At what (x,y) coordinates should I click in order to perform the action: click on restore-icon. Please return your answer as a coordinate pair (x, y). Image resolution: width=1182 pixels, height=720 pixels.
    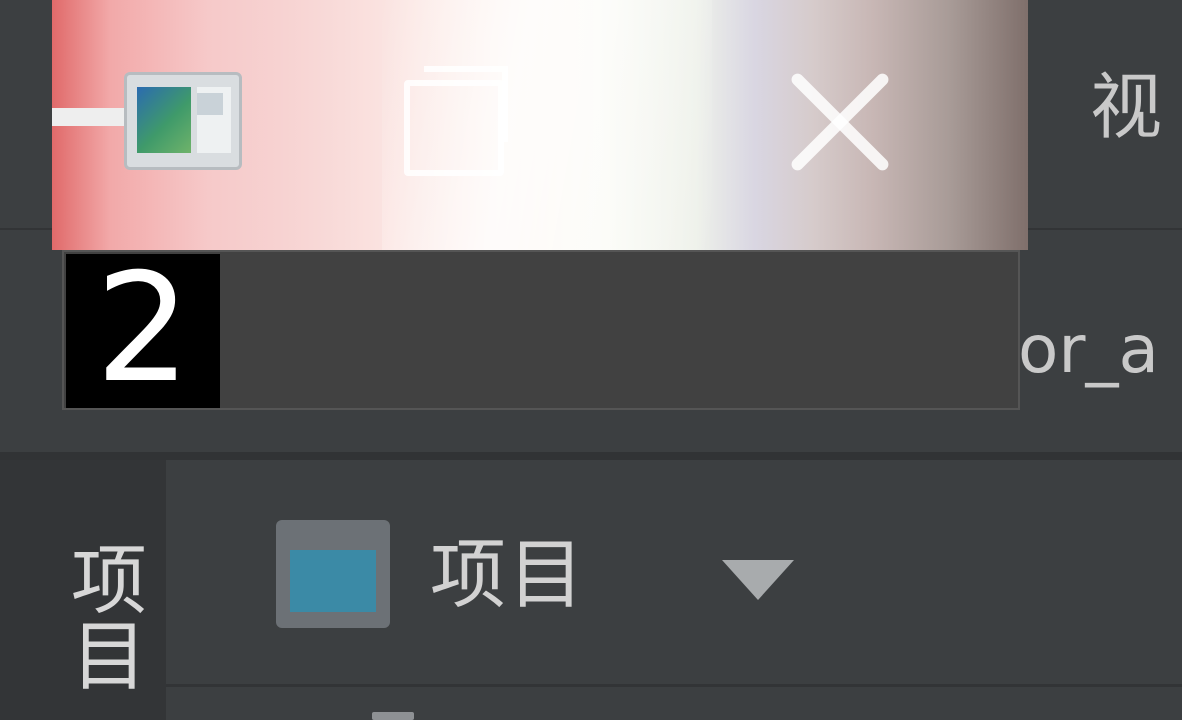
    Looking at the image, I should click on (456, 121).